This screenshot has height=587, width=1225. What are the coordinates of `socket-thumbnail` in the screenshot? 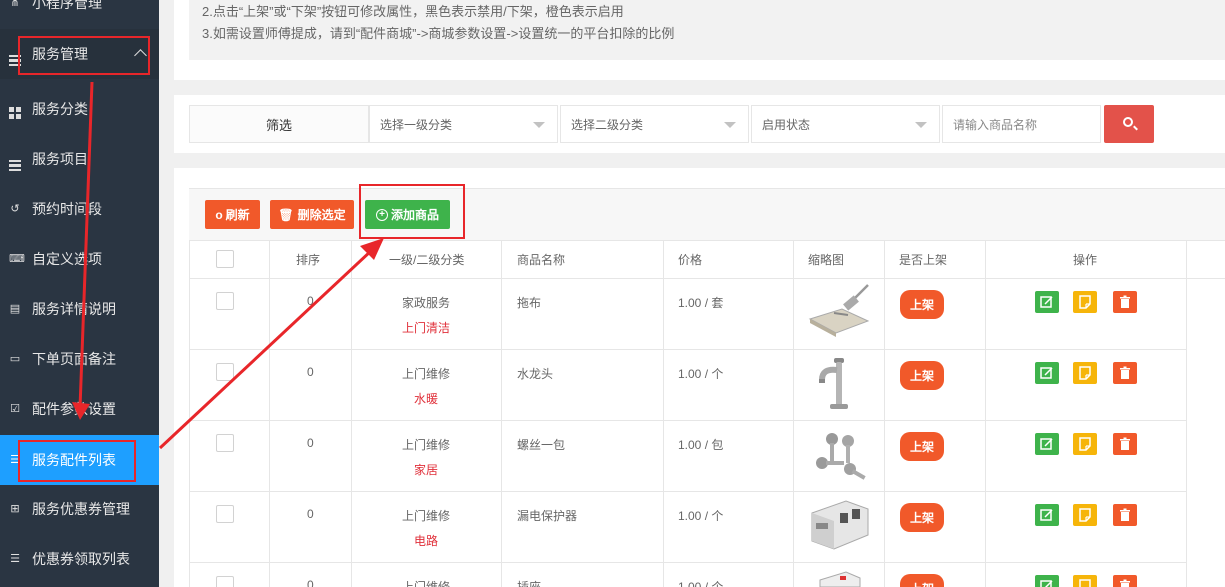 It's located at (839, 578).